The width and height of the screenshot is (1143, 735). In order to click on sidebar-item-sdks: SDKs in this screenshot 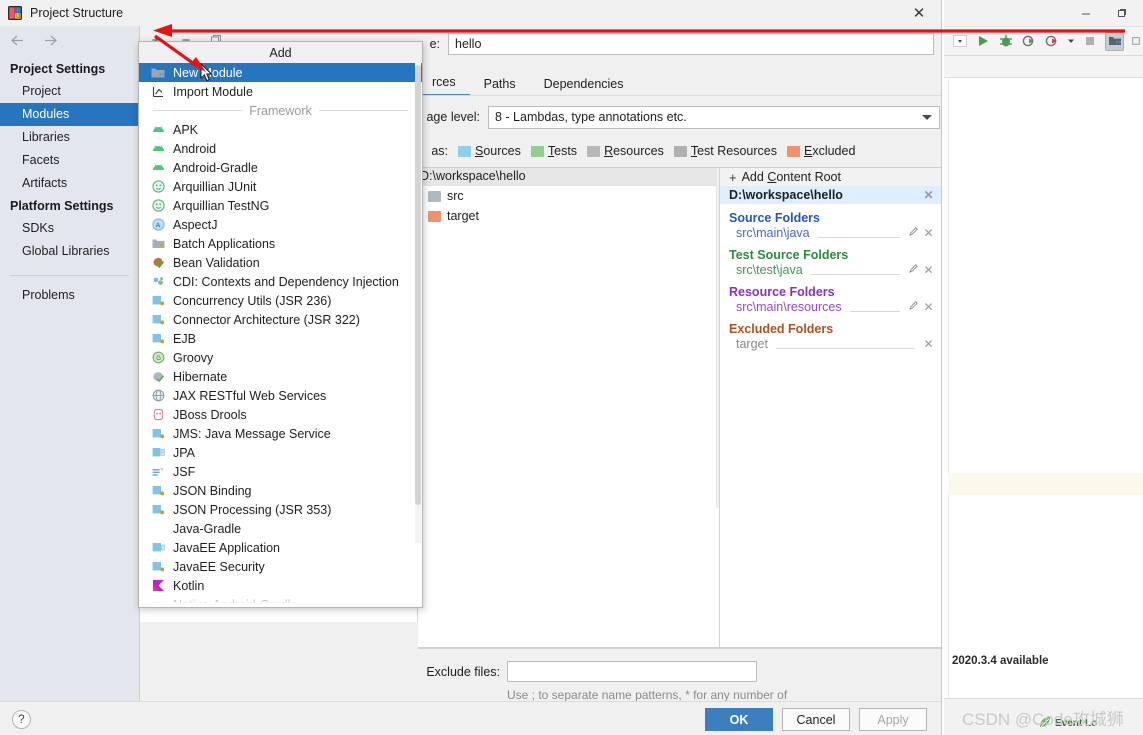, I will do `click(69, 228)`.